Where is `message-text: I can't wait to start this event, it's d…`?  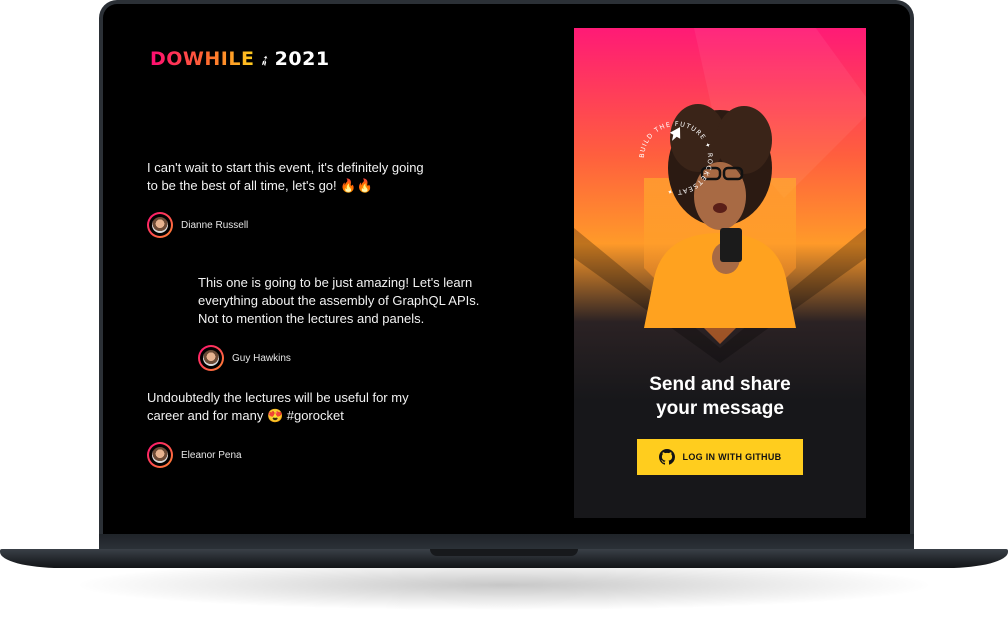 message-text: I can't wait to start this event, it's d… is located at coordinates (285, 176).